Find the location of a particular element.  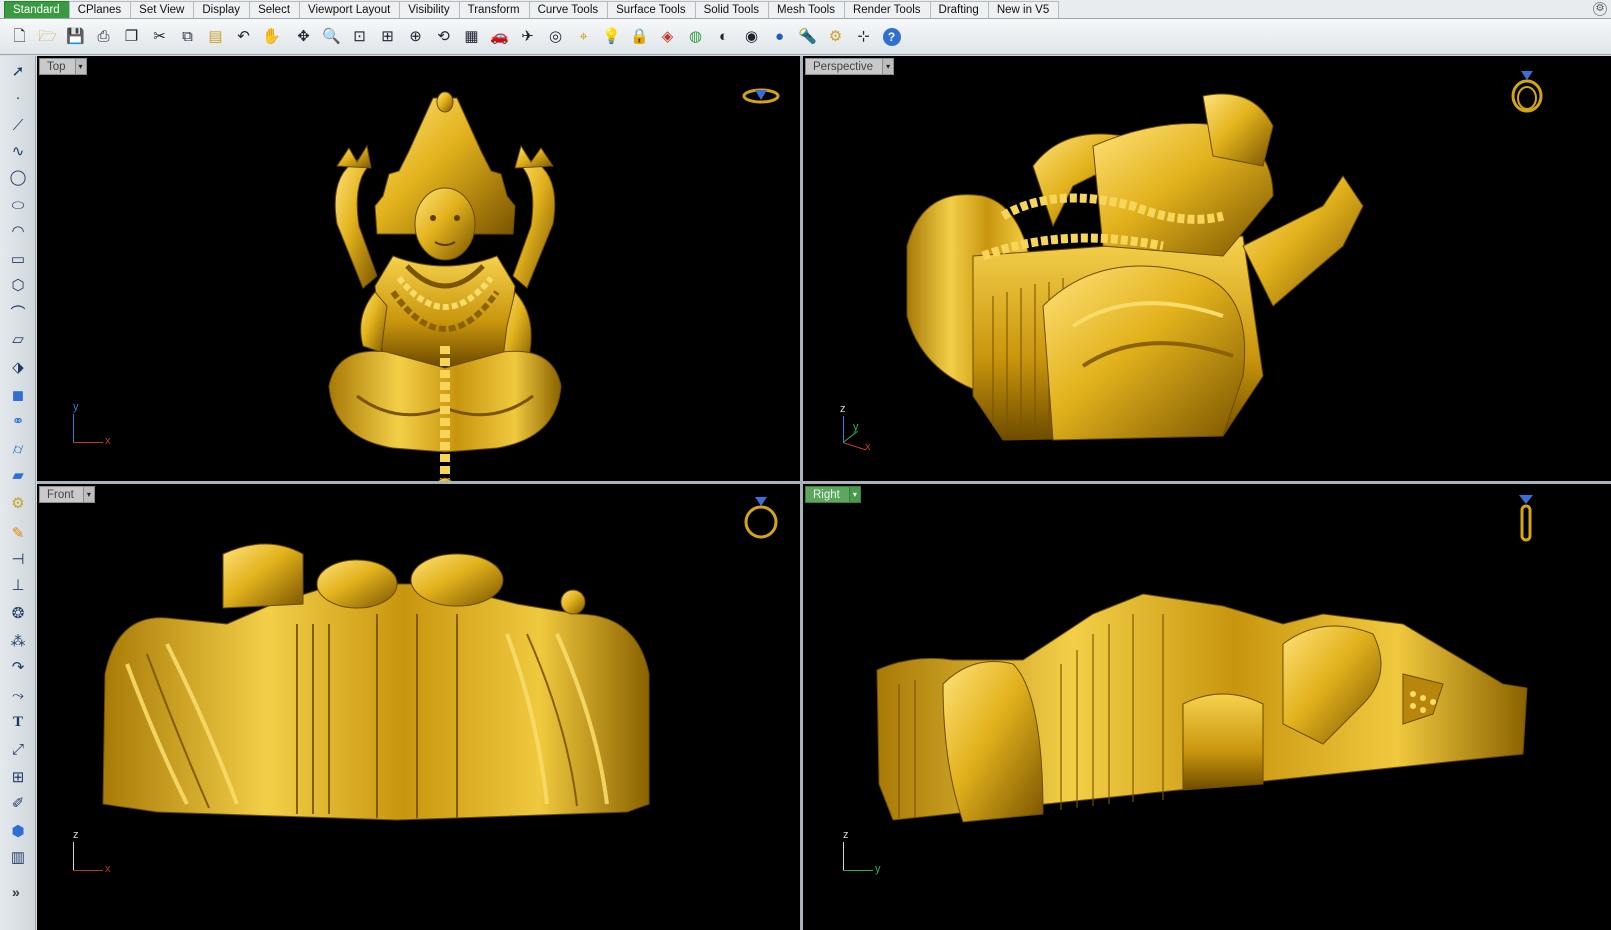

split-button: ⊣ is located at coordinates (18, 560).